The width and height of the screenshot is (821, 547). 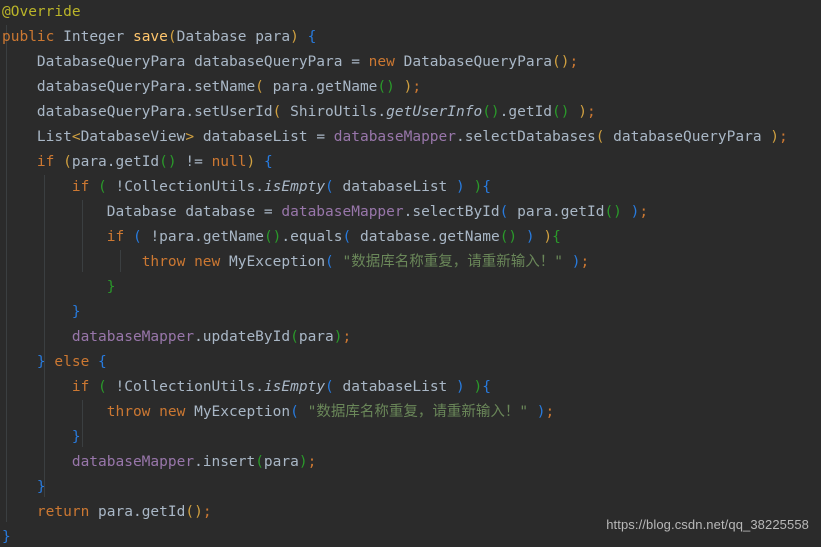 I want to click on string-literal-duplicate-name: "数据库名称重复，请重新输入！", so click(x=452, y=262).